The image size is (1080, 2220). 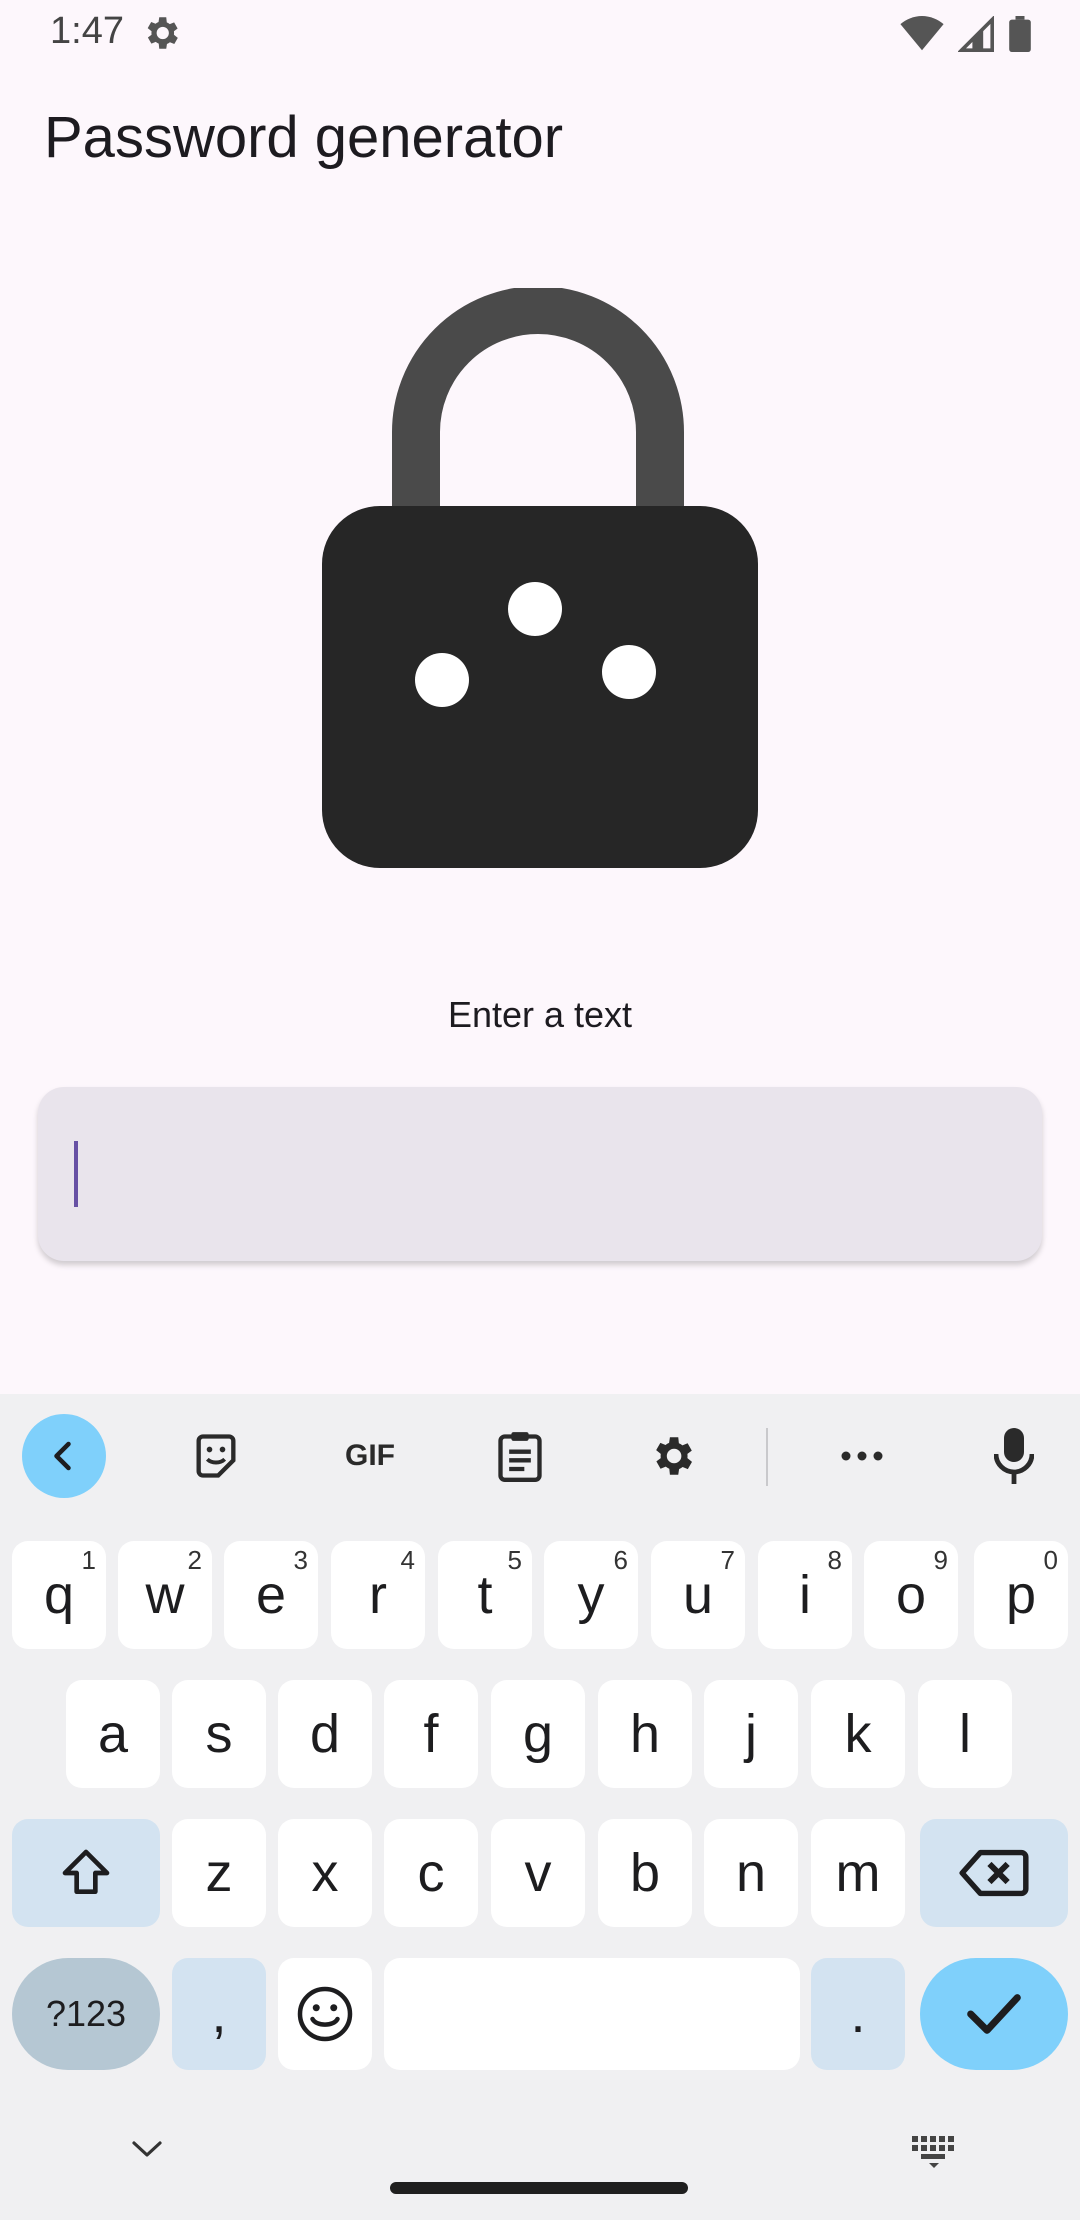 I want to click on status-time: 1:47, so click(x=87, y=31).